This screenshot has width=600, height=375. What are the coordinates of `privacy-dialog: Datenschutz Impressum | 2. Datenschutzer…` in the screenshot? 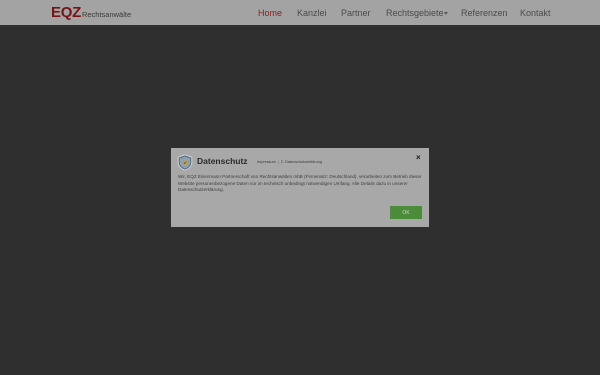 It's located at (300, 187).